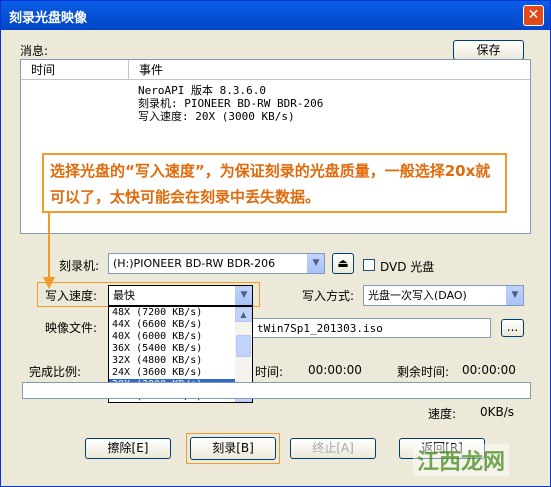 Image resolution: width=551 pixels, height=487 pixels. What do you see at coordinates (407, 267) in the screenshot?
I see `dvd-label: DVD 光盘` at bounding box center [407, 267].